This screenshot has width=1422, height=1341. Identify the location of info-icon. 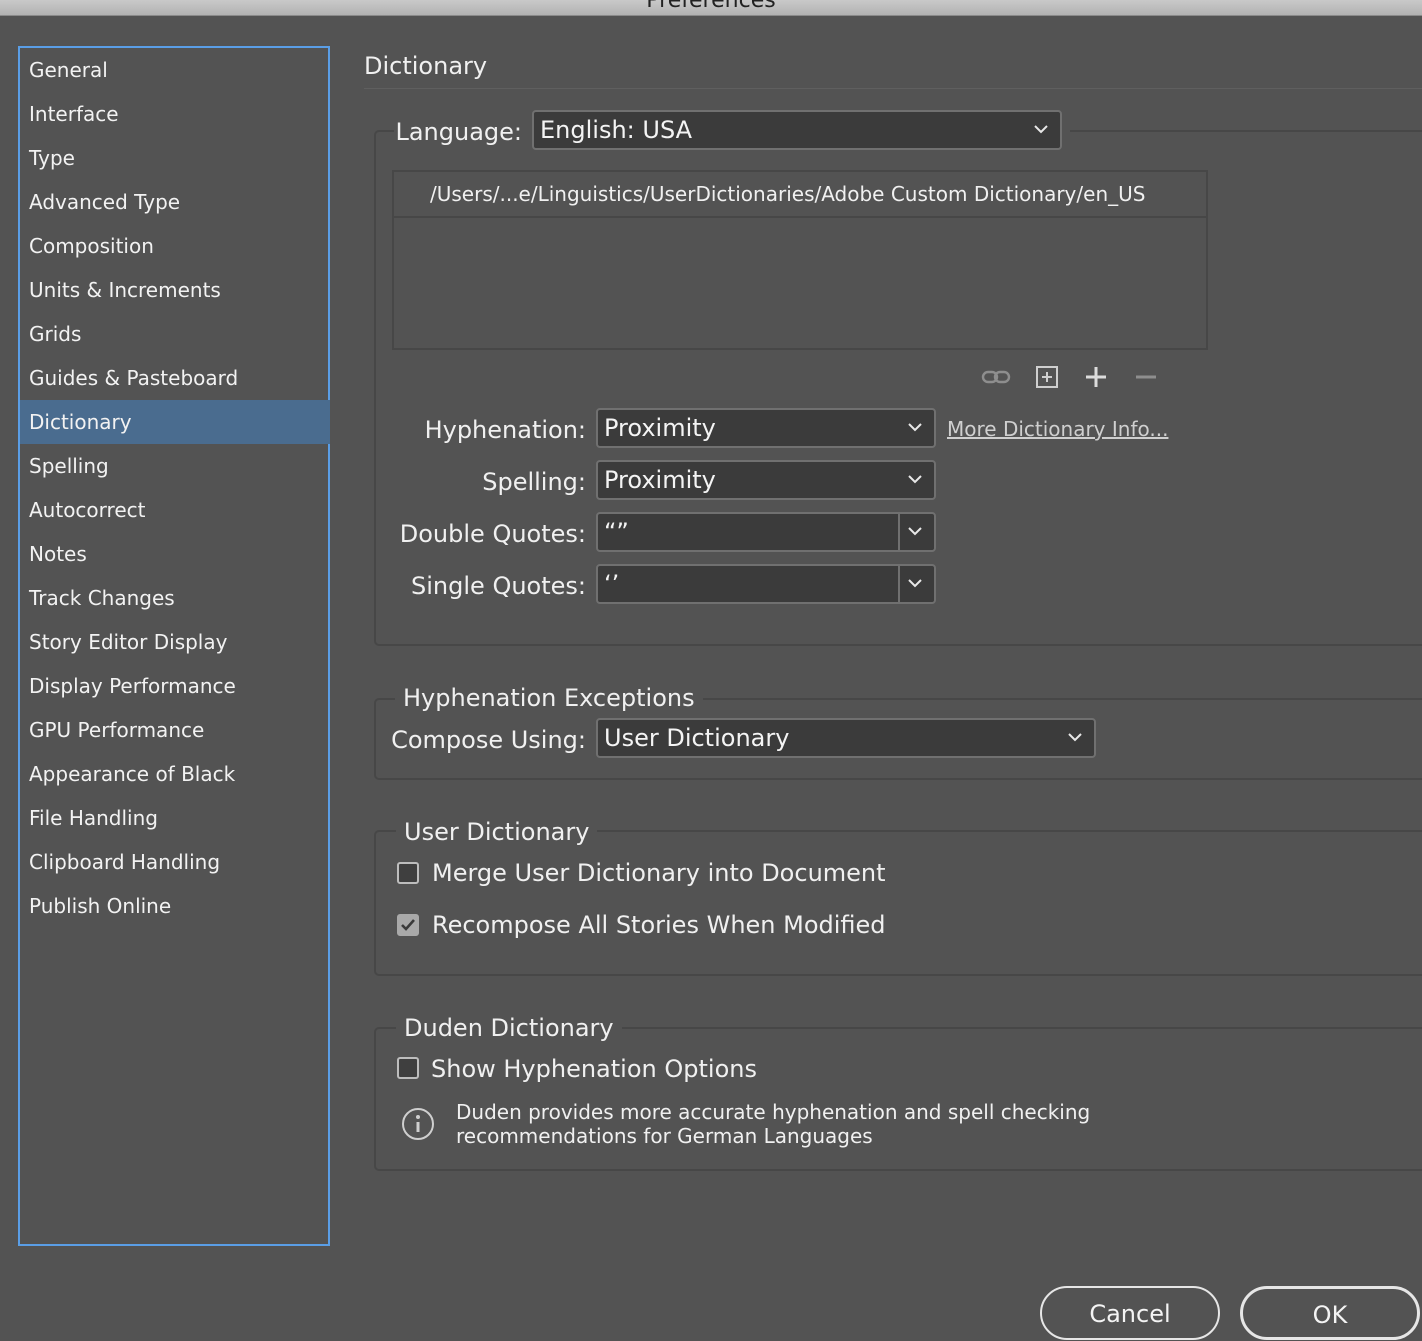
(418, 1124).